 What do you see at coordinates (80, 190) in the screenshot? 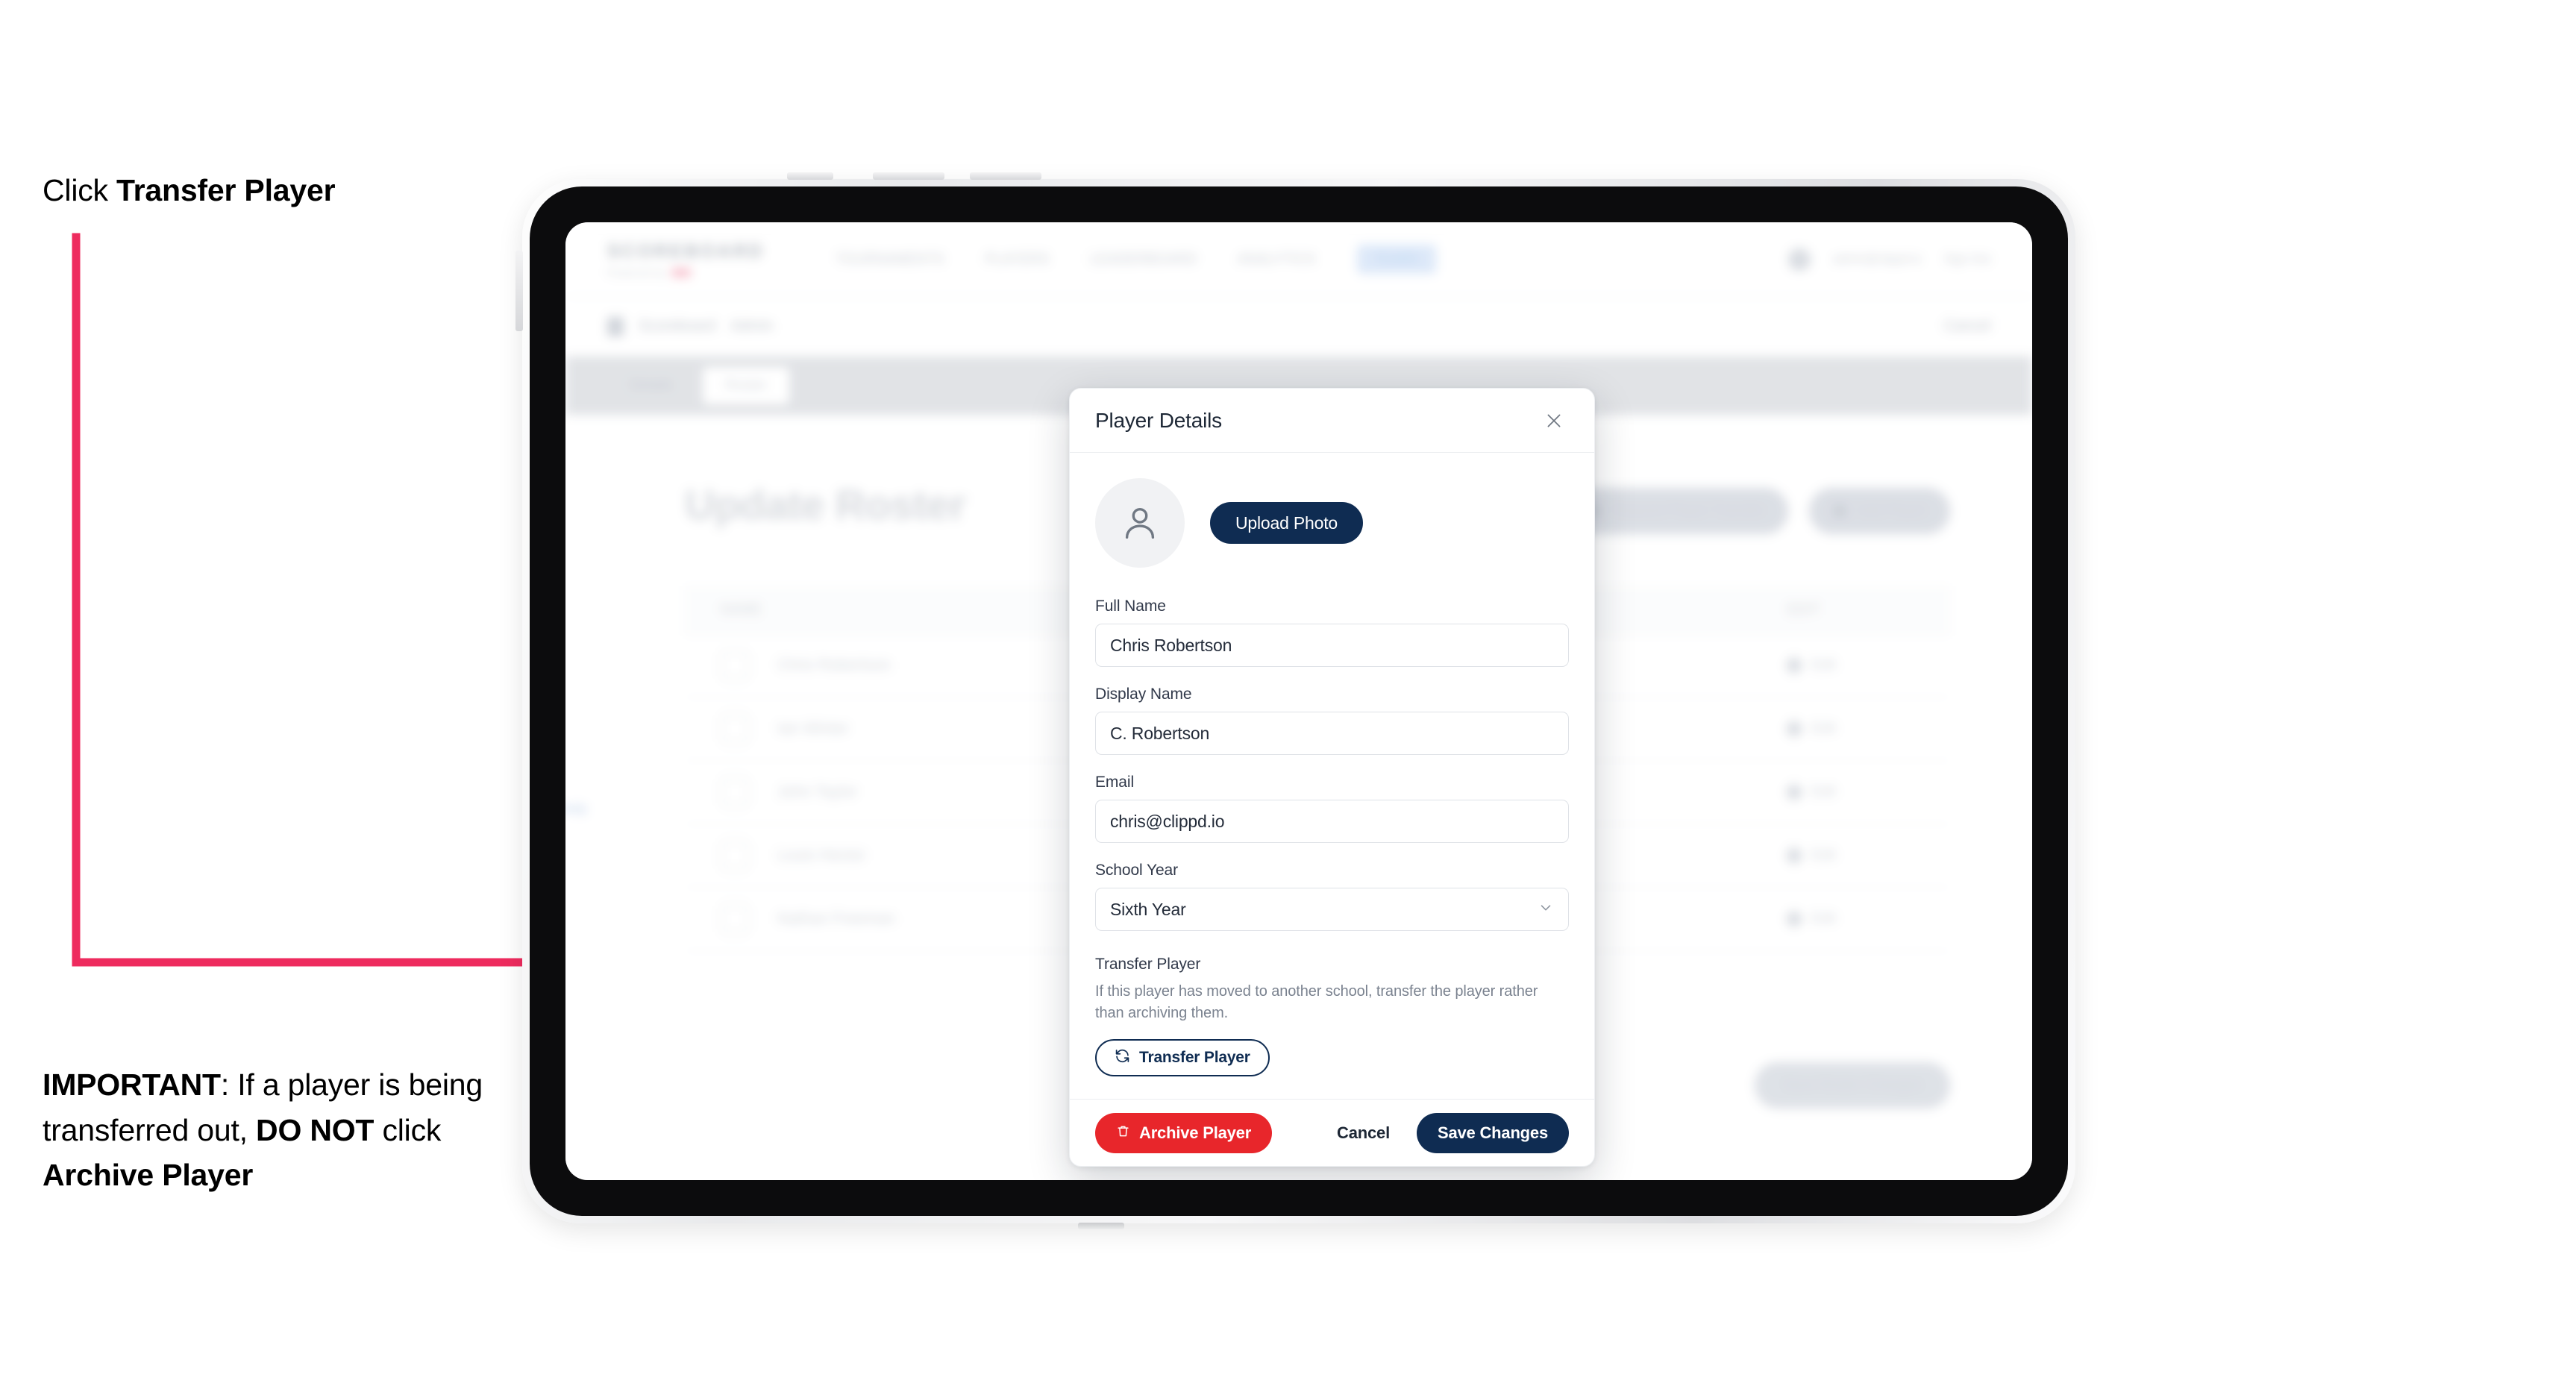
I see `annotation-top-prefix: Click` at bounding box center [80, 190].